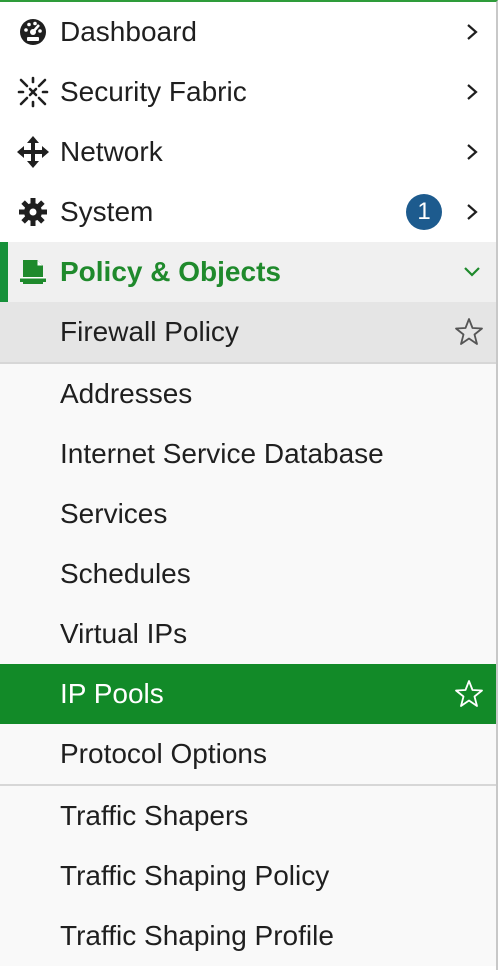 This screenshot has height=970, width=500. What do you see at coordinates (248, 32) in the screenshot?
I see `nav-item-dashboard: Dashboard` at bounding box center [248, 32].